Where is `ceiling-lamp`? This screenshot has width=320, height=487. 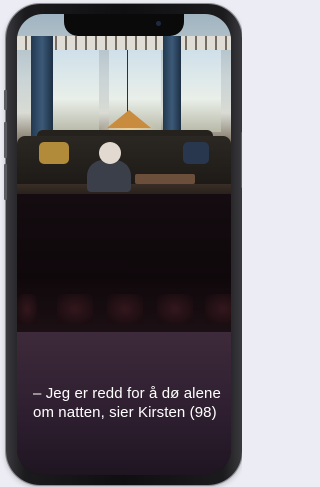 ceiling-lamp is located at coordinates (129, 119).